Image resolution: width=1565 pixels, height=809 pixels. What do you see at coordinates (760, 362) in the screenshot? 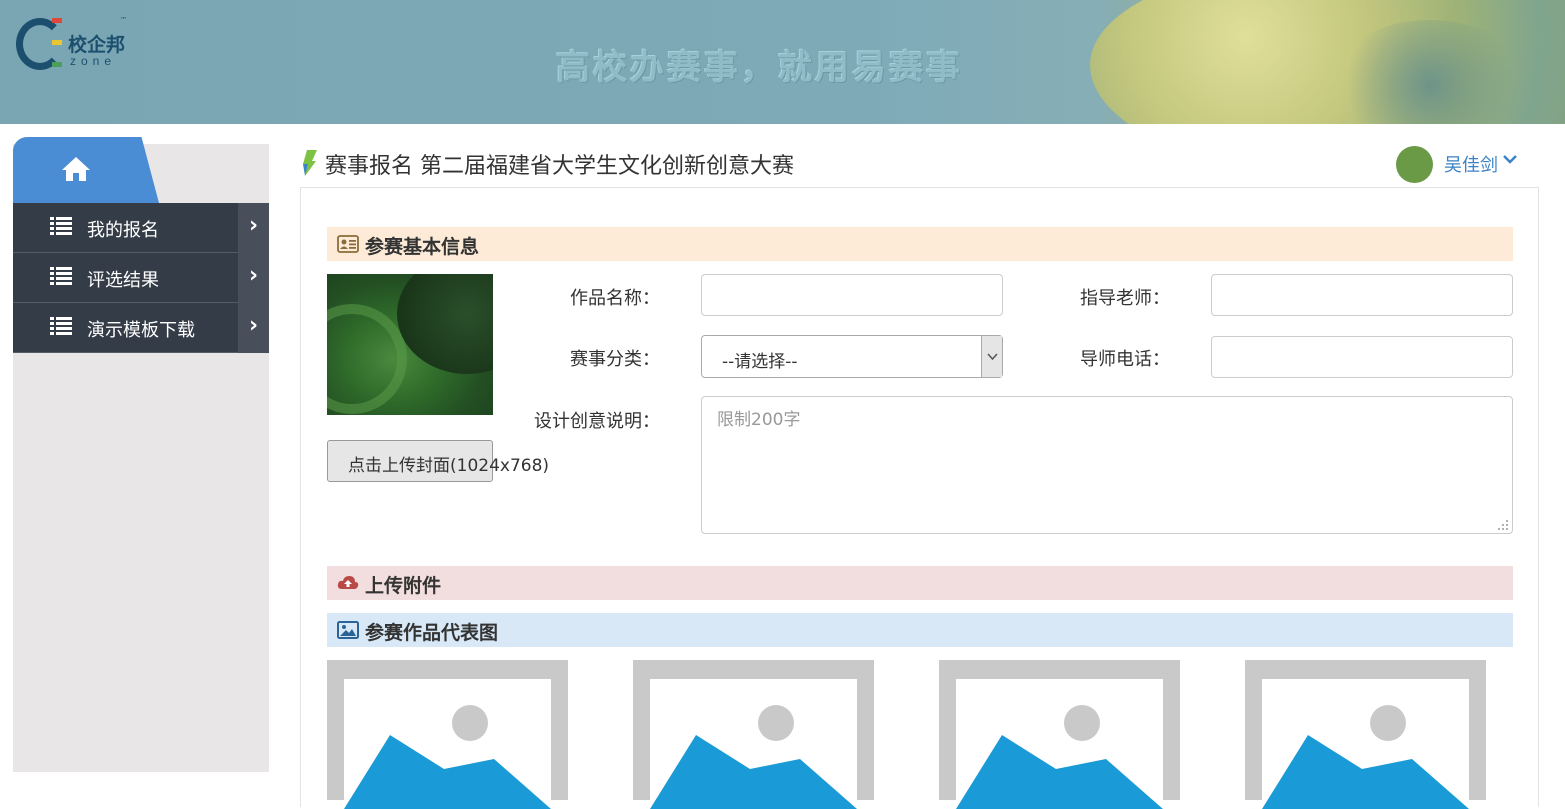
I see `category-selected-value: --请选择--` at bounding box center [760, 362].